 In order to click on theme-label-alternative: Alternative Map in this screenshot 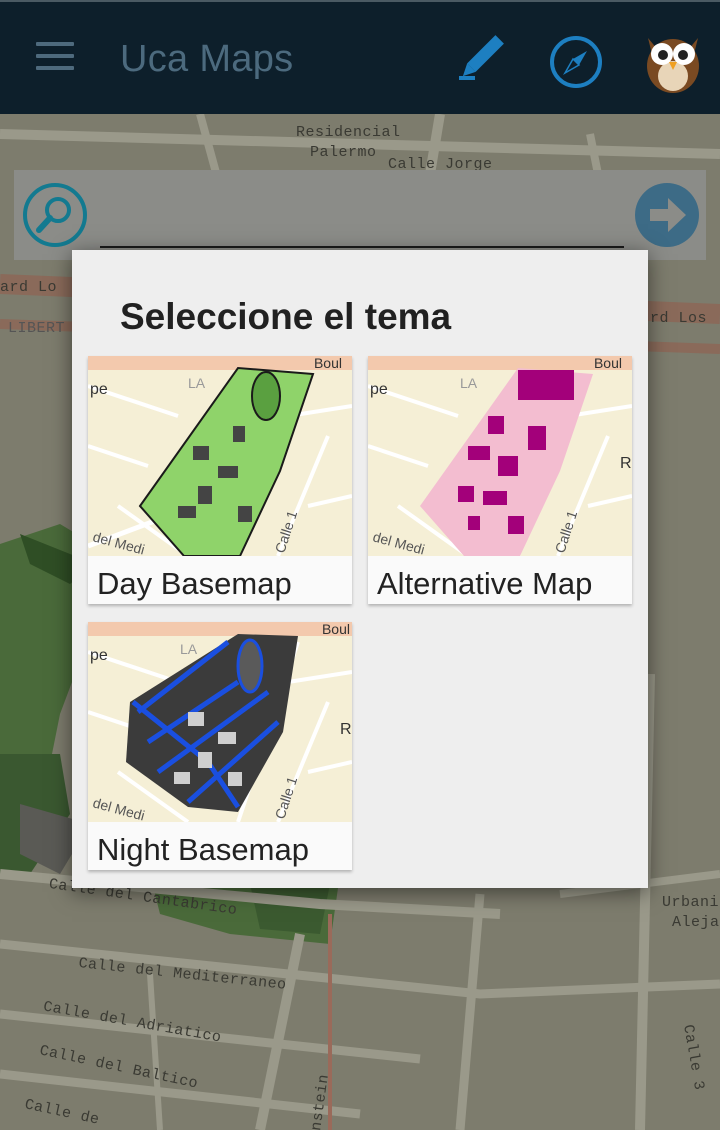, I will do `click(485, 583)`.